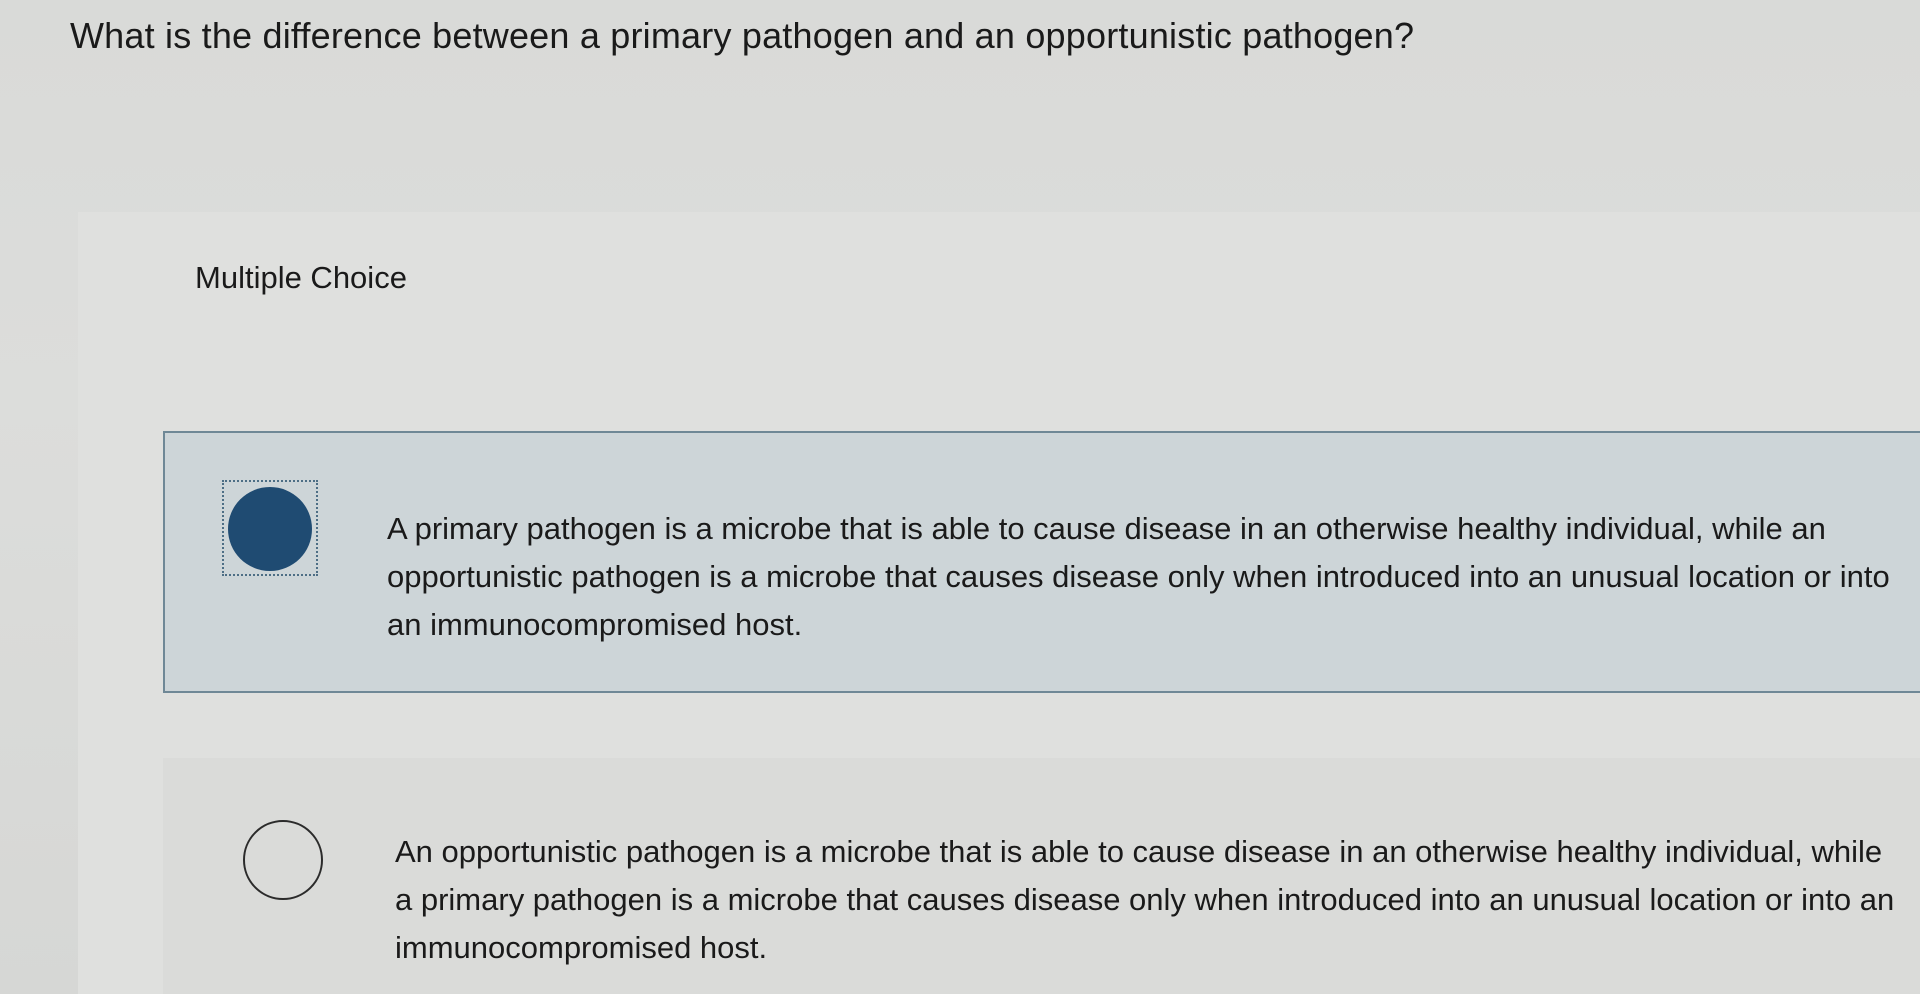  What do you see at coordinates (270, 529) in the screenshot?
I see `radio-selected-icon` at bounding box center [270, 529].